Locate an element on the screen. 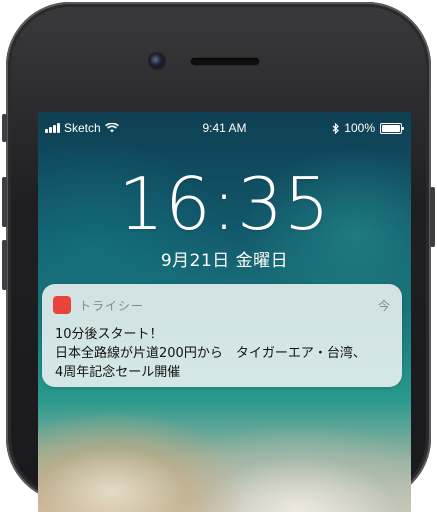 The height and width of the screenshot is (512, 437). notification-line: 日本全路線が片道200円から タイガーエア・台湾、 is located at coordinates (210, 353).